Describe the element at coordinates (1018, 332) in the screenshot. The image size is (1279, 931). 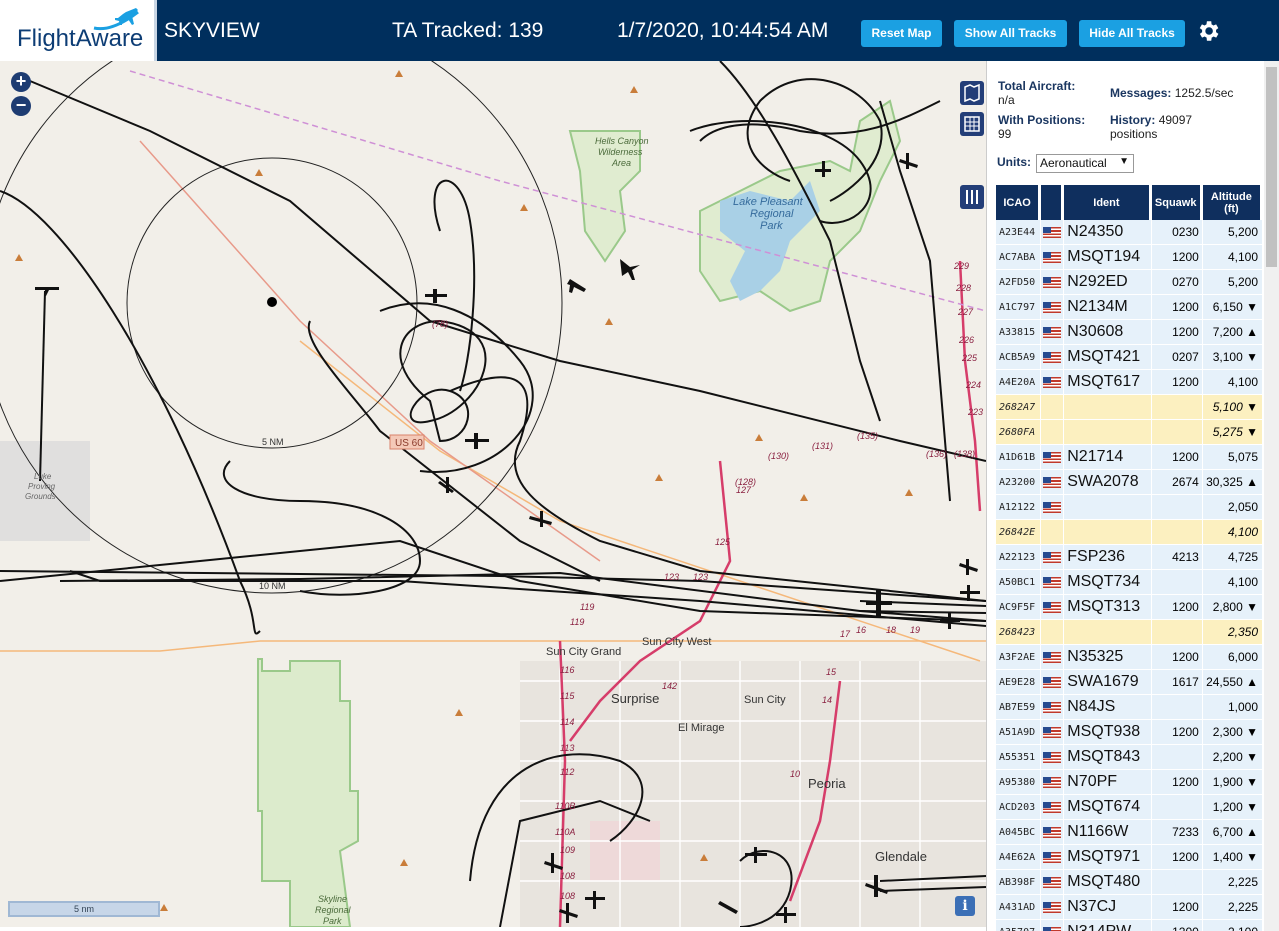
I see `row-icao: A33815` at that location.